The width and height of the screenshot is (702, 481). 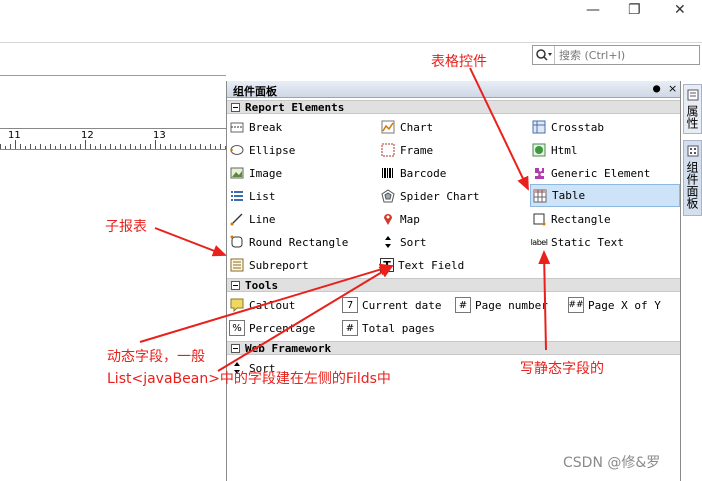 I want to click on arrow-to-text-field-a, so click(x=266, y=303).